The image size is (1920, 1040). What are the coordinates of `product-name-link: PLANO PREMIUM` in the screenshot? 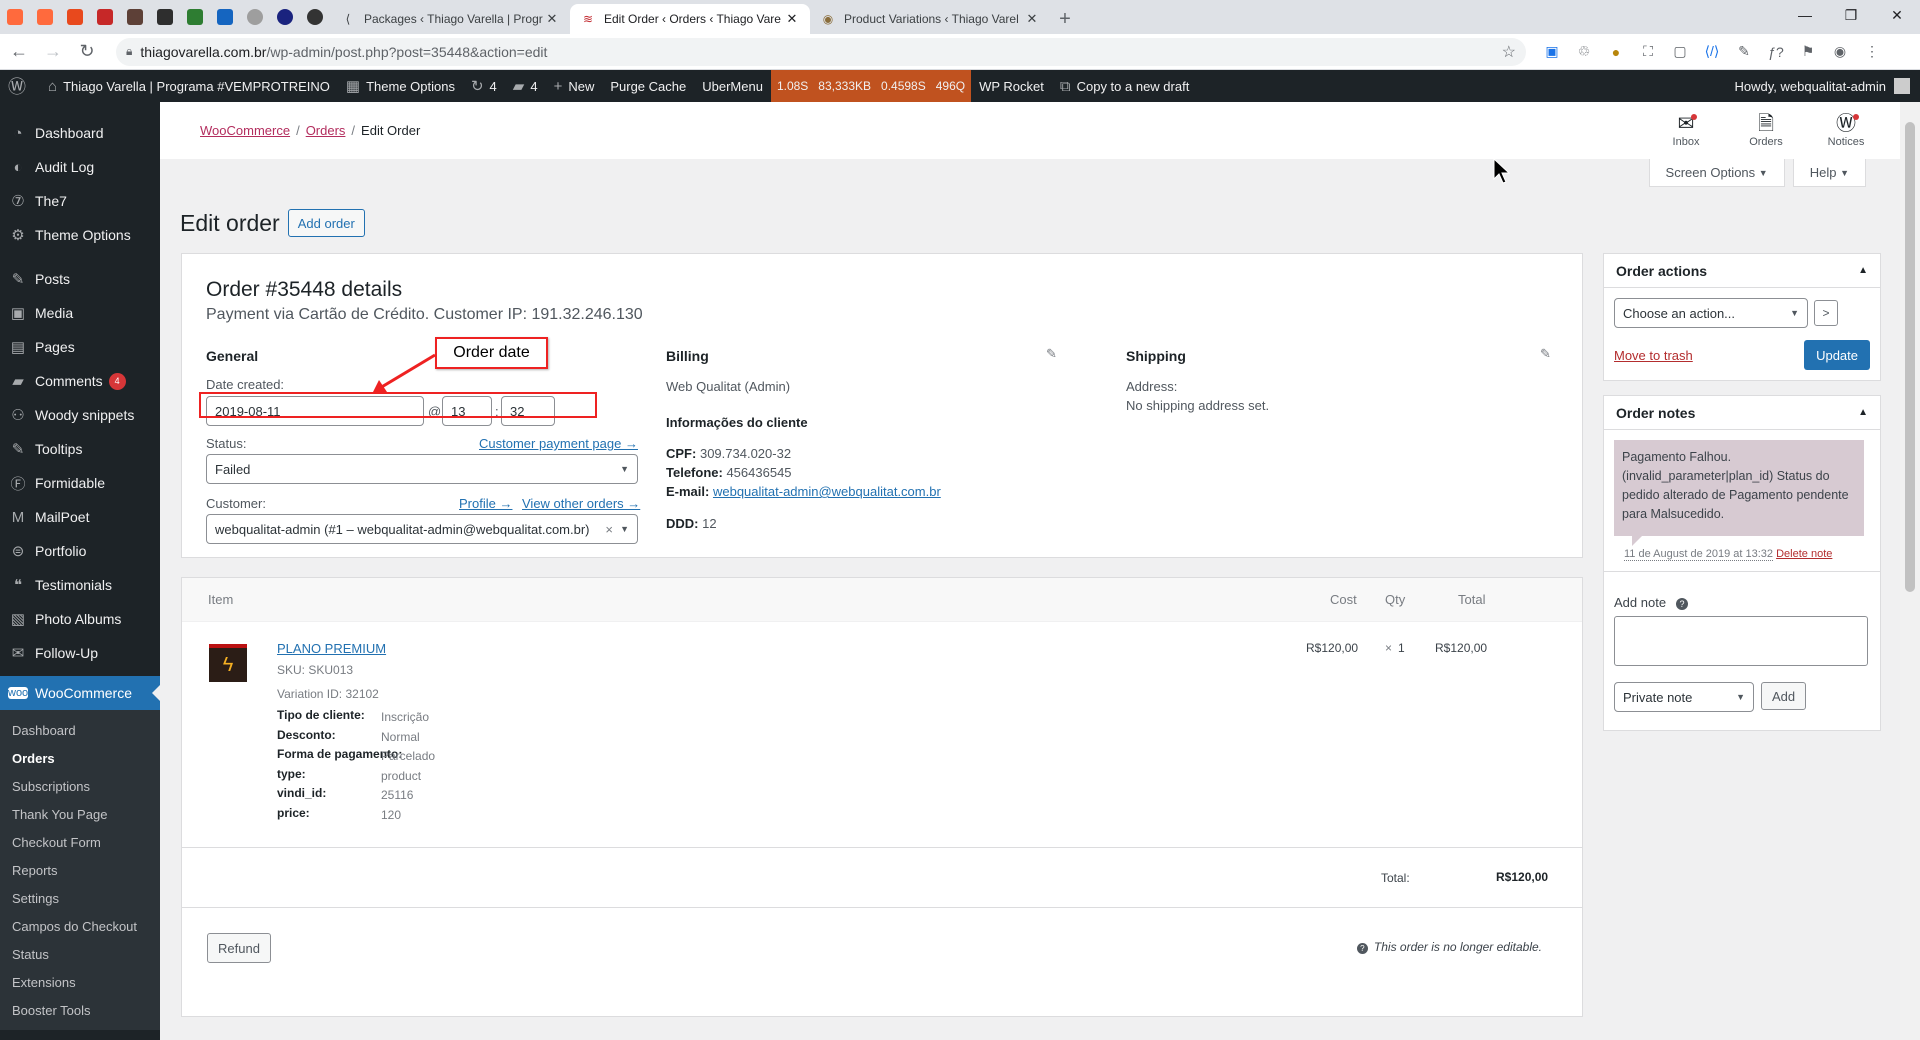 It's located at (331, 648).